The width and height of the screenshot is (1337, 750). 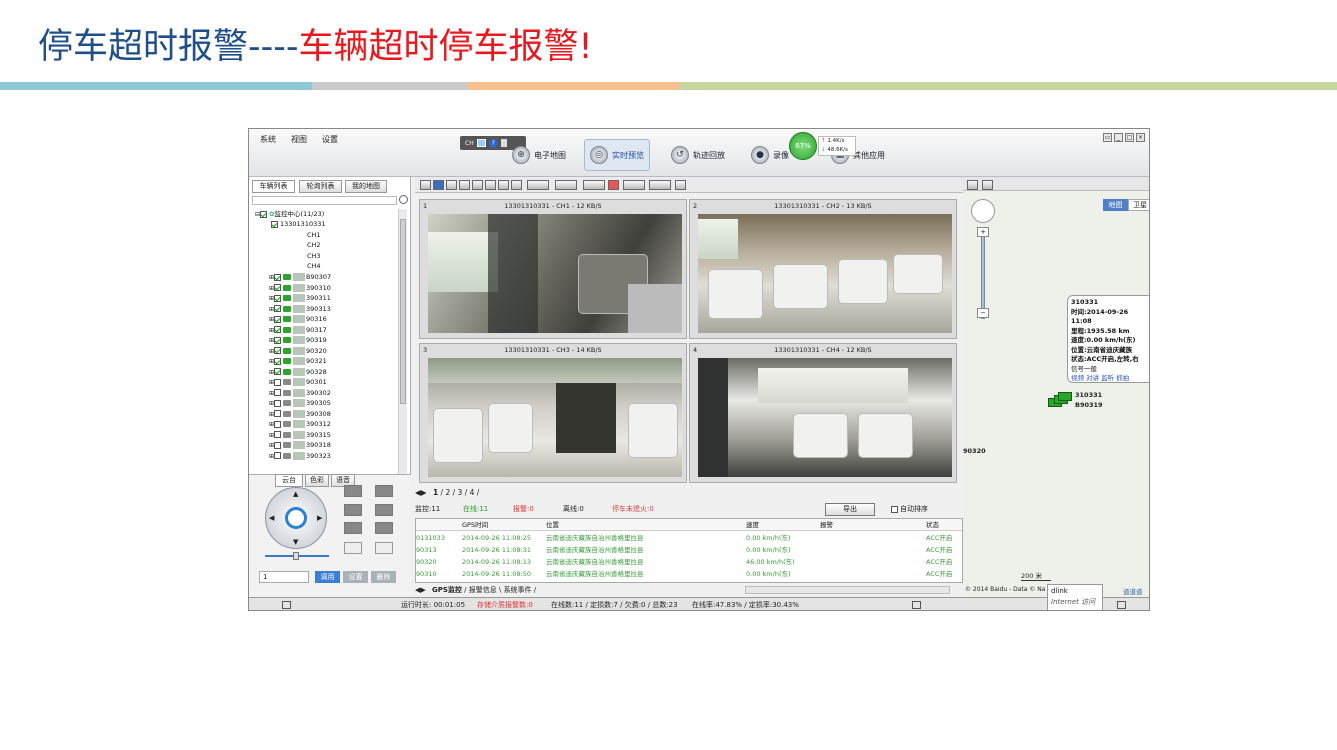 What do you see at coordinates (299, 139) in the screenshot?
I see `menu-view: 视图` at bounding box center [299, 139].